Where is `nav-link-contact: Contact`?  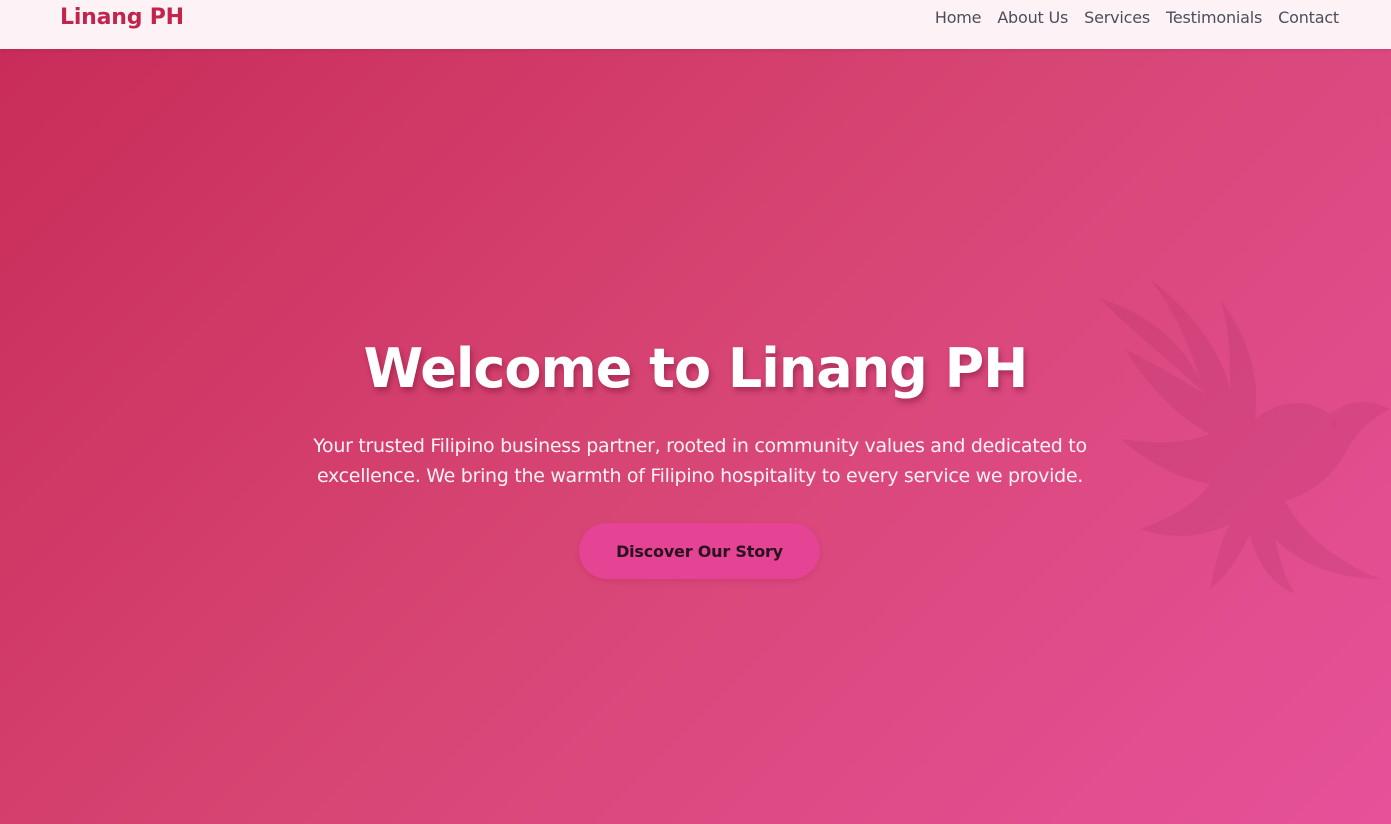 nav-link-contact: Contact is located at coordinates (1308, 17).